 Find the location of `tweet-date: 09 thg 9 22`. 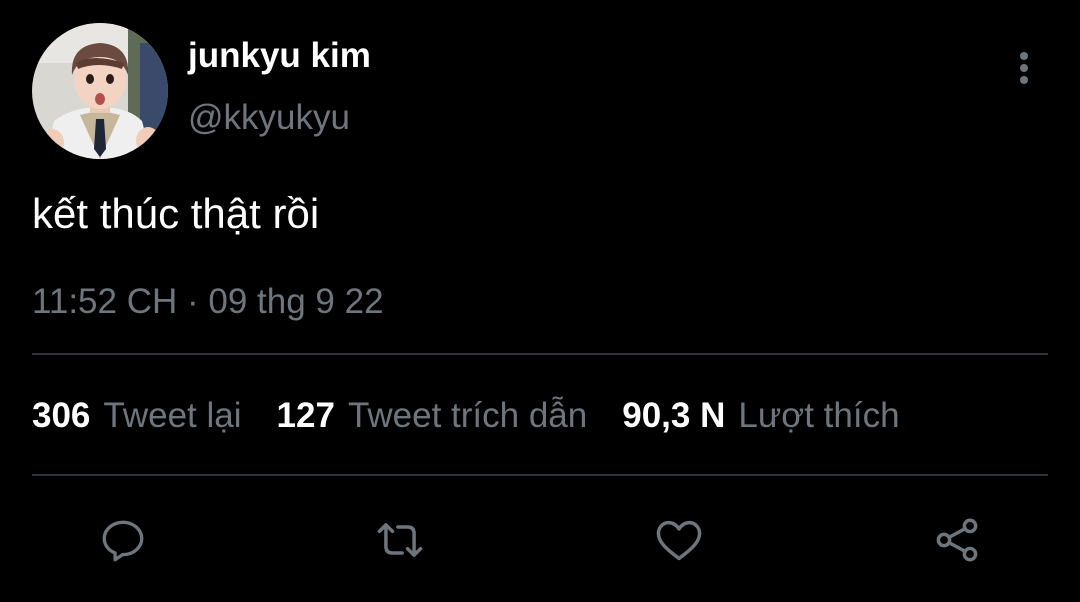

tweet-date: 09 thg 9 22 is located at coordinates (296, 301).